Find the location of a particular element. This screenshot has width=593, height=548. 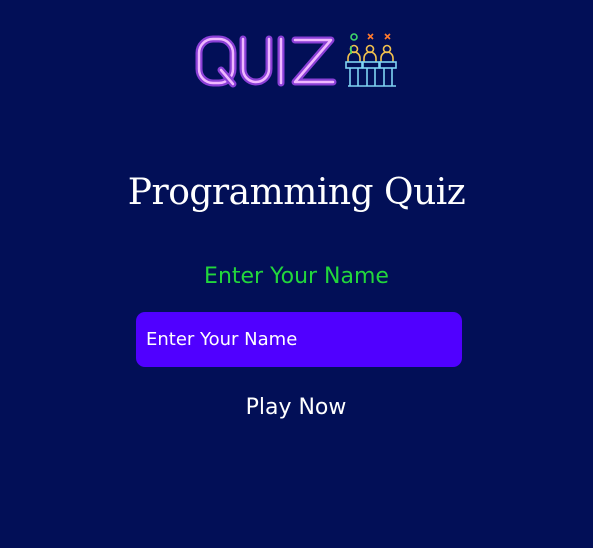

quiz-logo is located at coordinates (298, 61).